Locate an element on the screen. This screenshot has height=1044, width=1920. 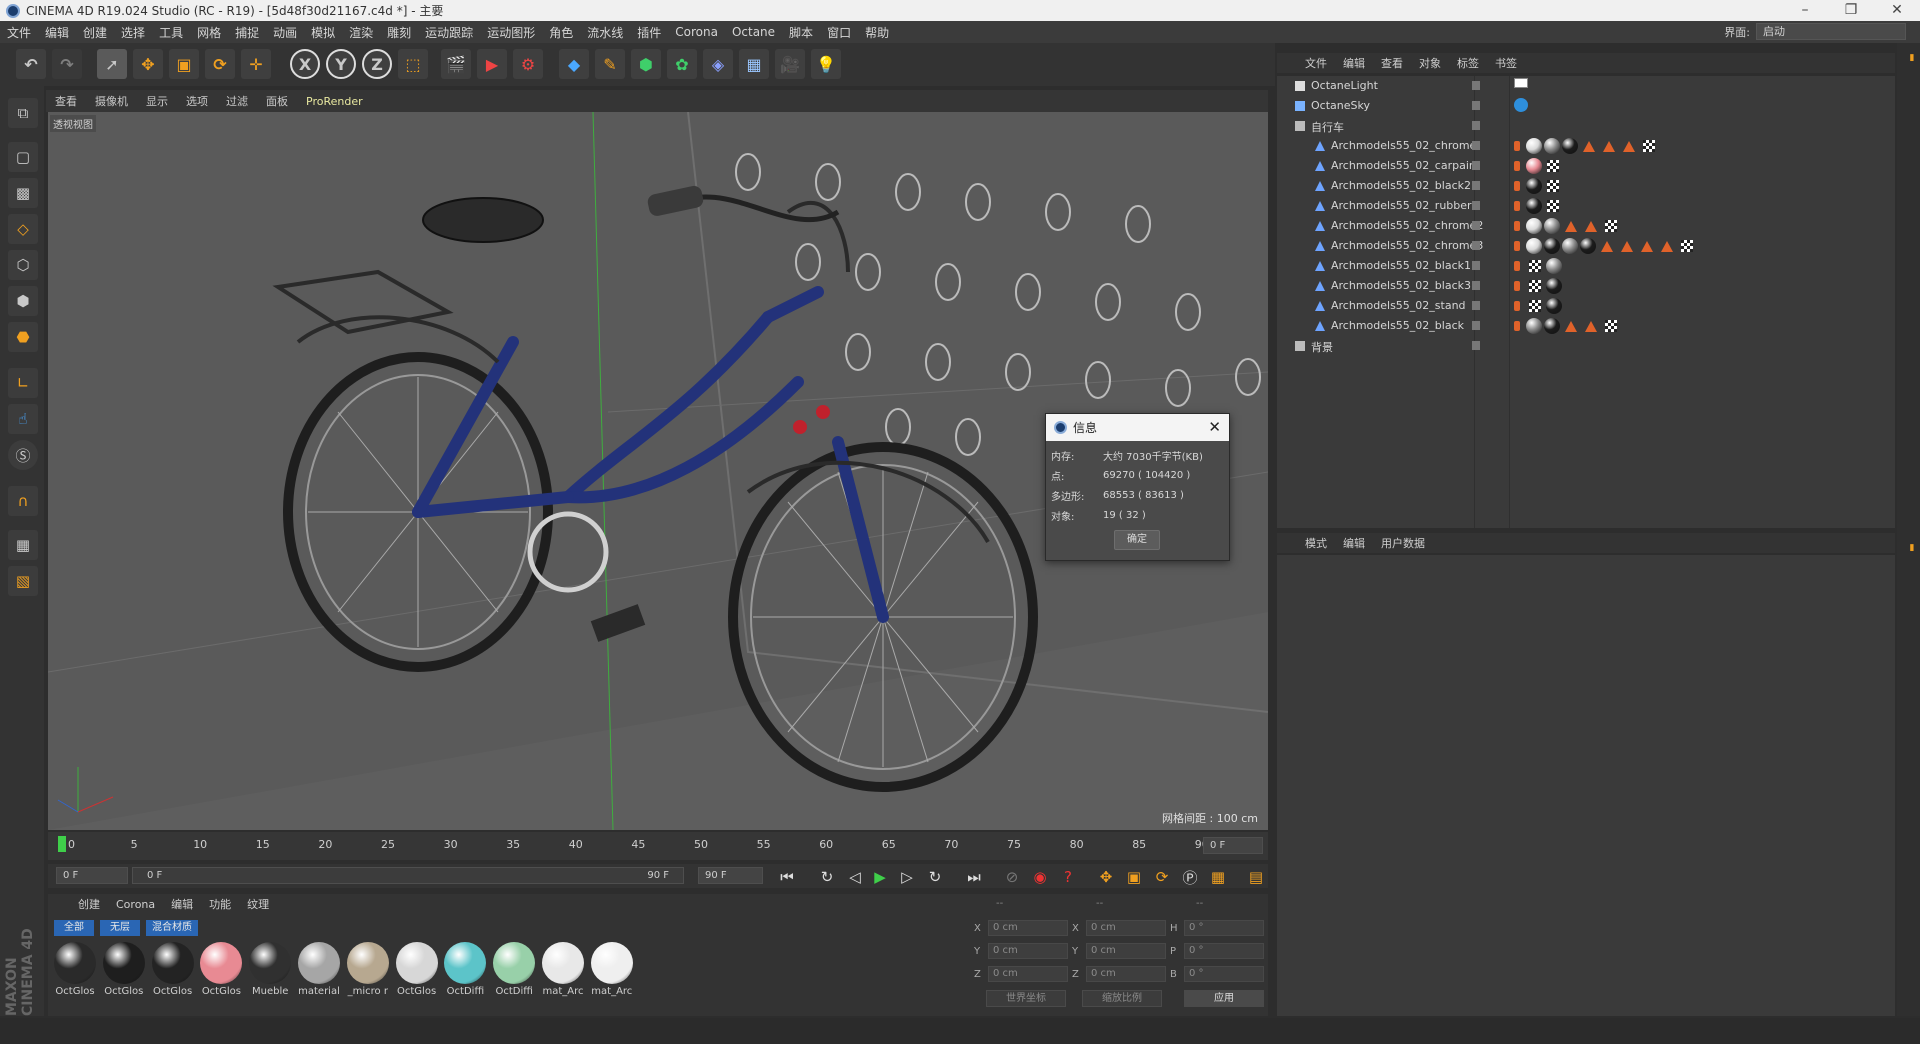
material-swatch: Mueble is located at coordinates (270, 969).